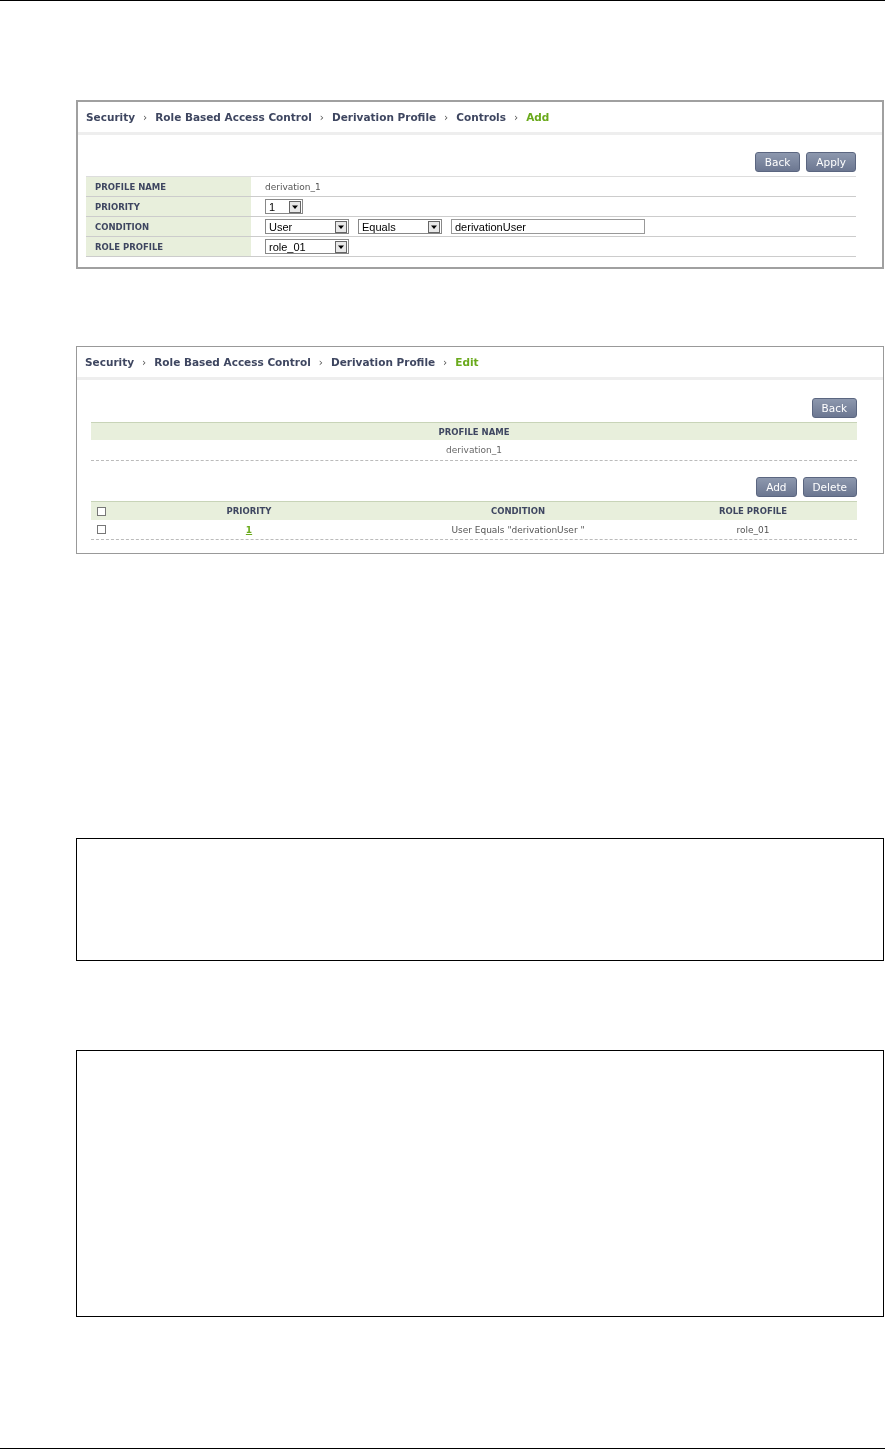 The width and height of the screenshot is (885, 1449). What do you see at coordinates (168, 186) in the screenshot?
I see `field-label: PROFILE NAME` at bounding box center [168, 186].